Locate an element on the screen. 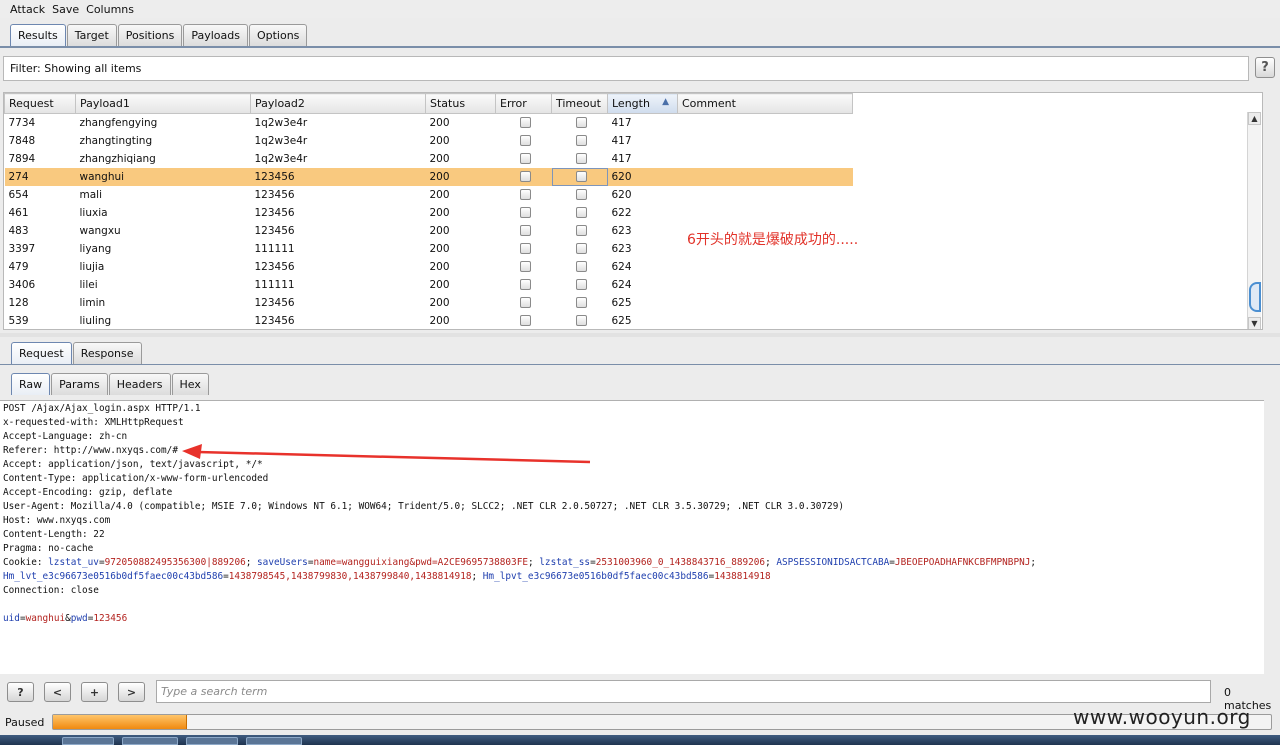  col-length: Length ▲ is located at coordinates (642, 103).